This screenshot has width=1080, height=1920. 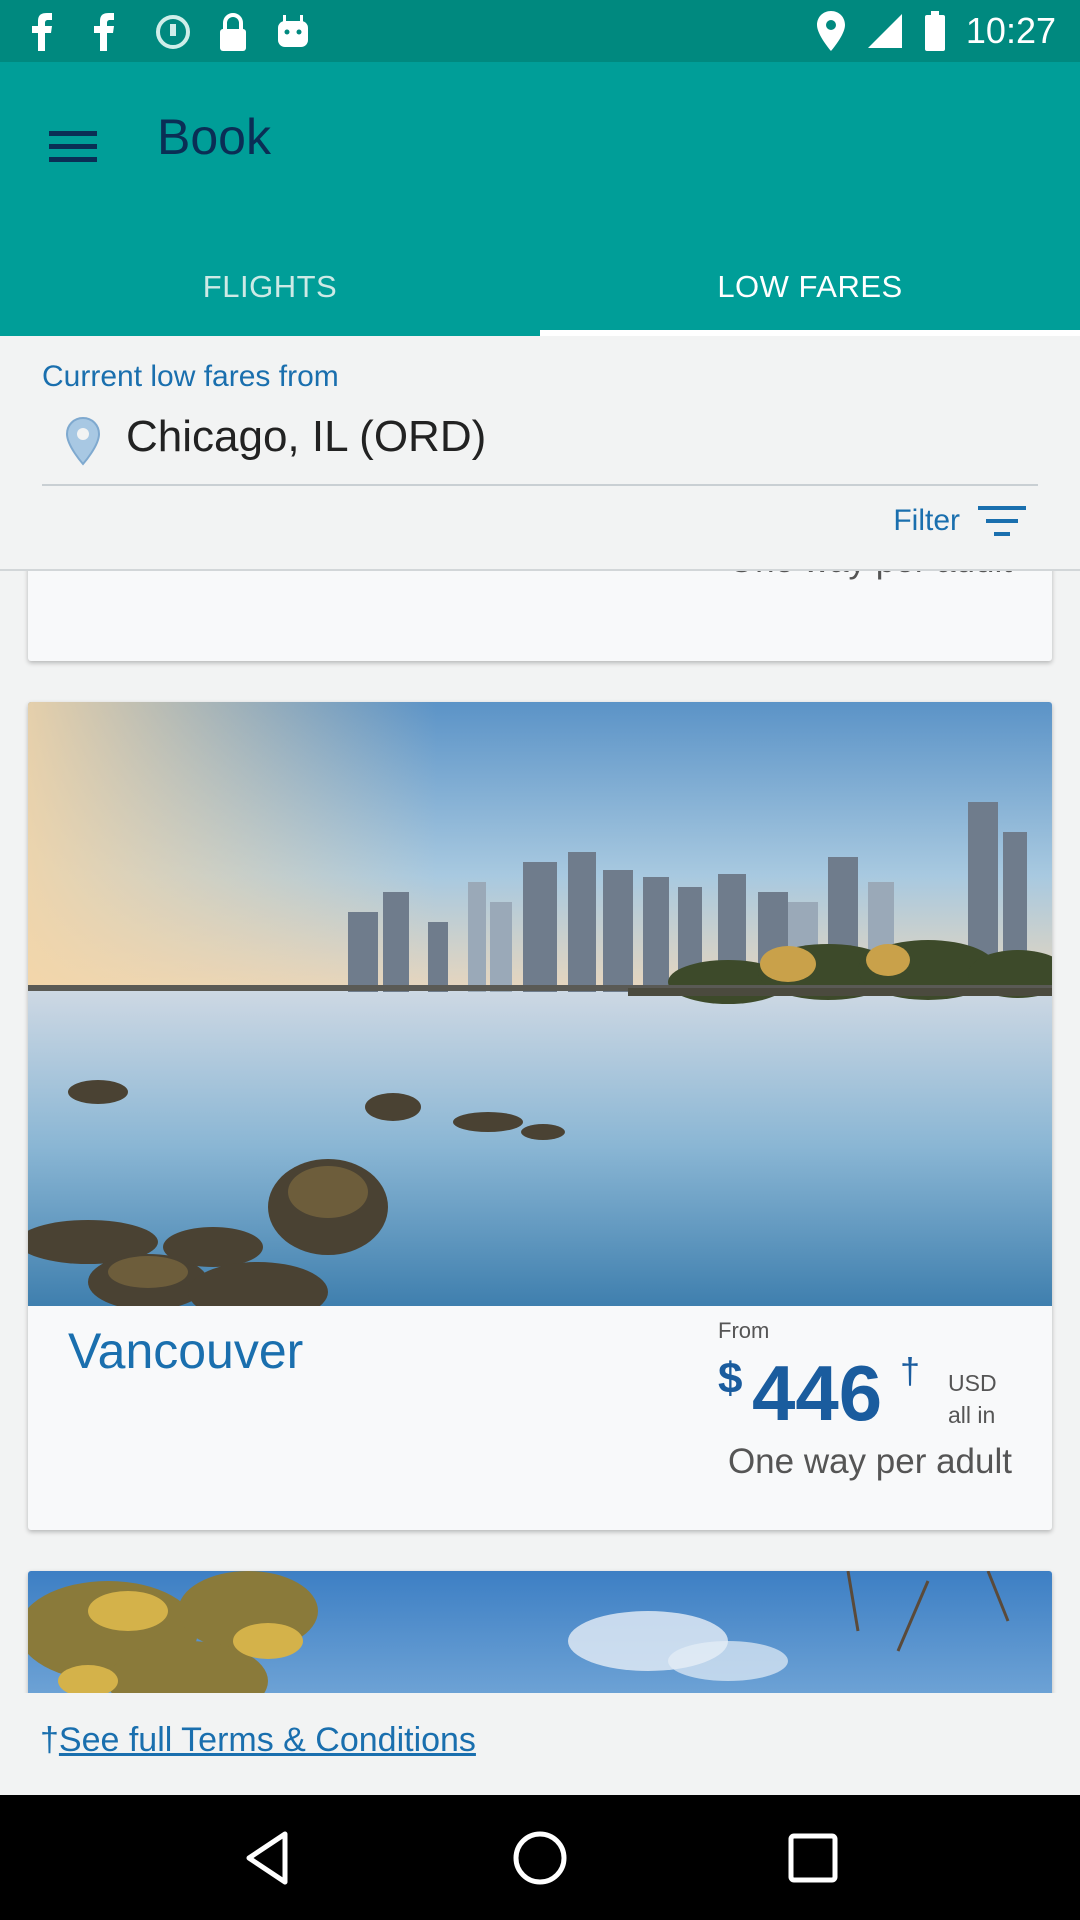 I want to click on page-title: Book, so click(x=214, y=137).